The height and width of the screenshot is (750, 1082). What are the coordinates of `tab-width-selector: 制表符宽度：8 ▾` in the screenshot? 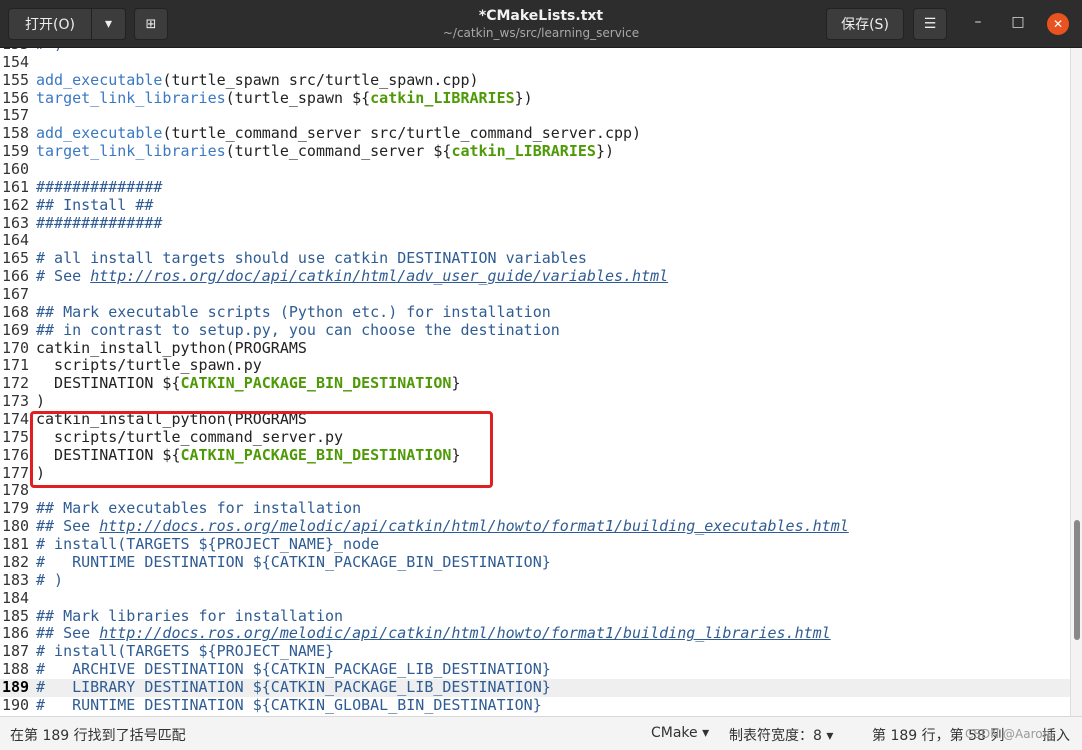 It's located at (781, 735).